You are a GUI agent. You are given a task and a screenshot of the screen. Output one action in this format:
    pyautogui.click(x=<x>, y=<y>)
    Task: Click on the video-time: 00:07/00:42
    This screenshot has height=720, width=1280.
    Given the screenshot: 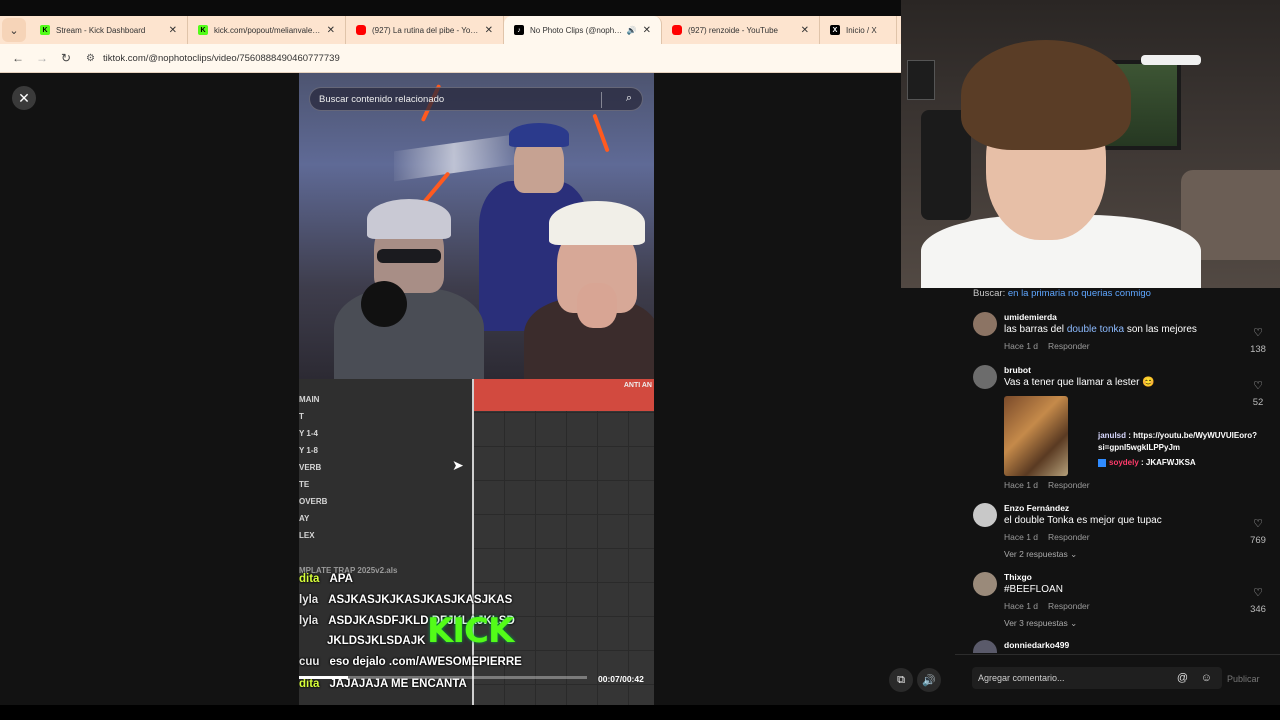 What is the action you would take?
    pyautogui.click(x=621, y=679)
    